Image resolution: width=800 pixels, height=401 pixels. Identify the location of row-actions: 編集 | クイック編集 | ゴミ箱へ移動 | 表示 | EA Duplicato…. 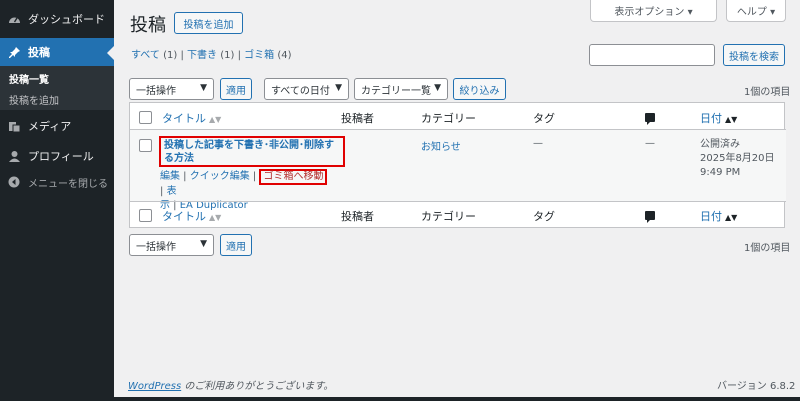
(245, 191).